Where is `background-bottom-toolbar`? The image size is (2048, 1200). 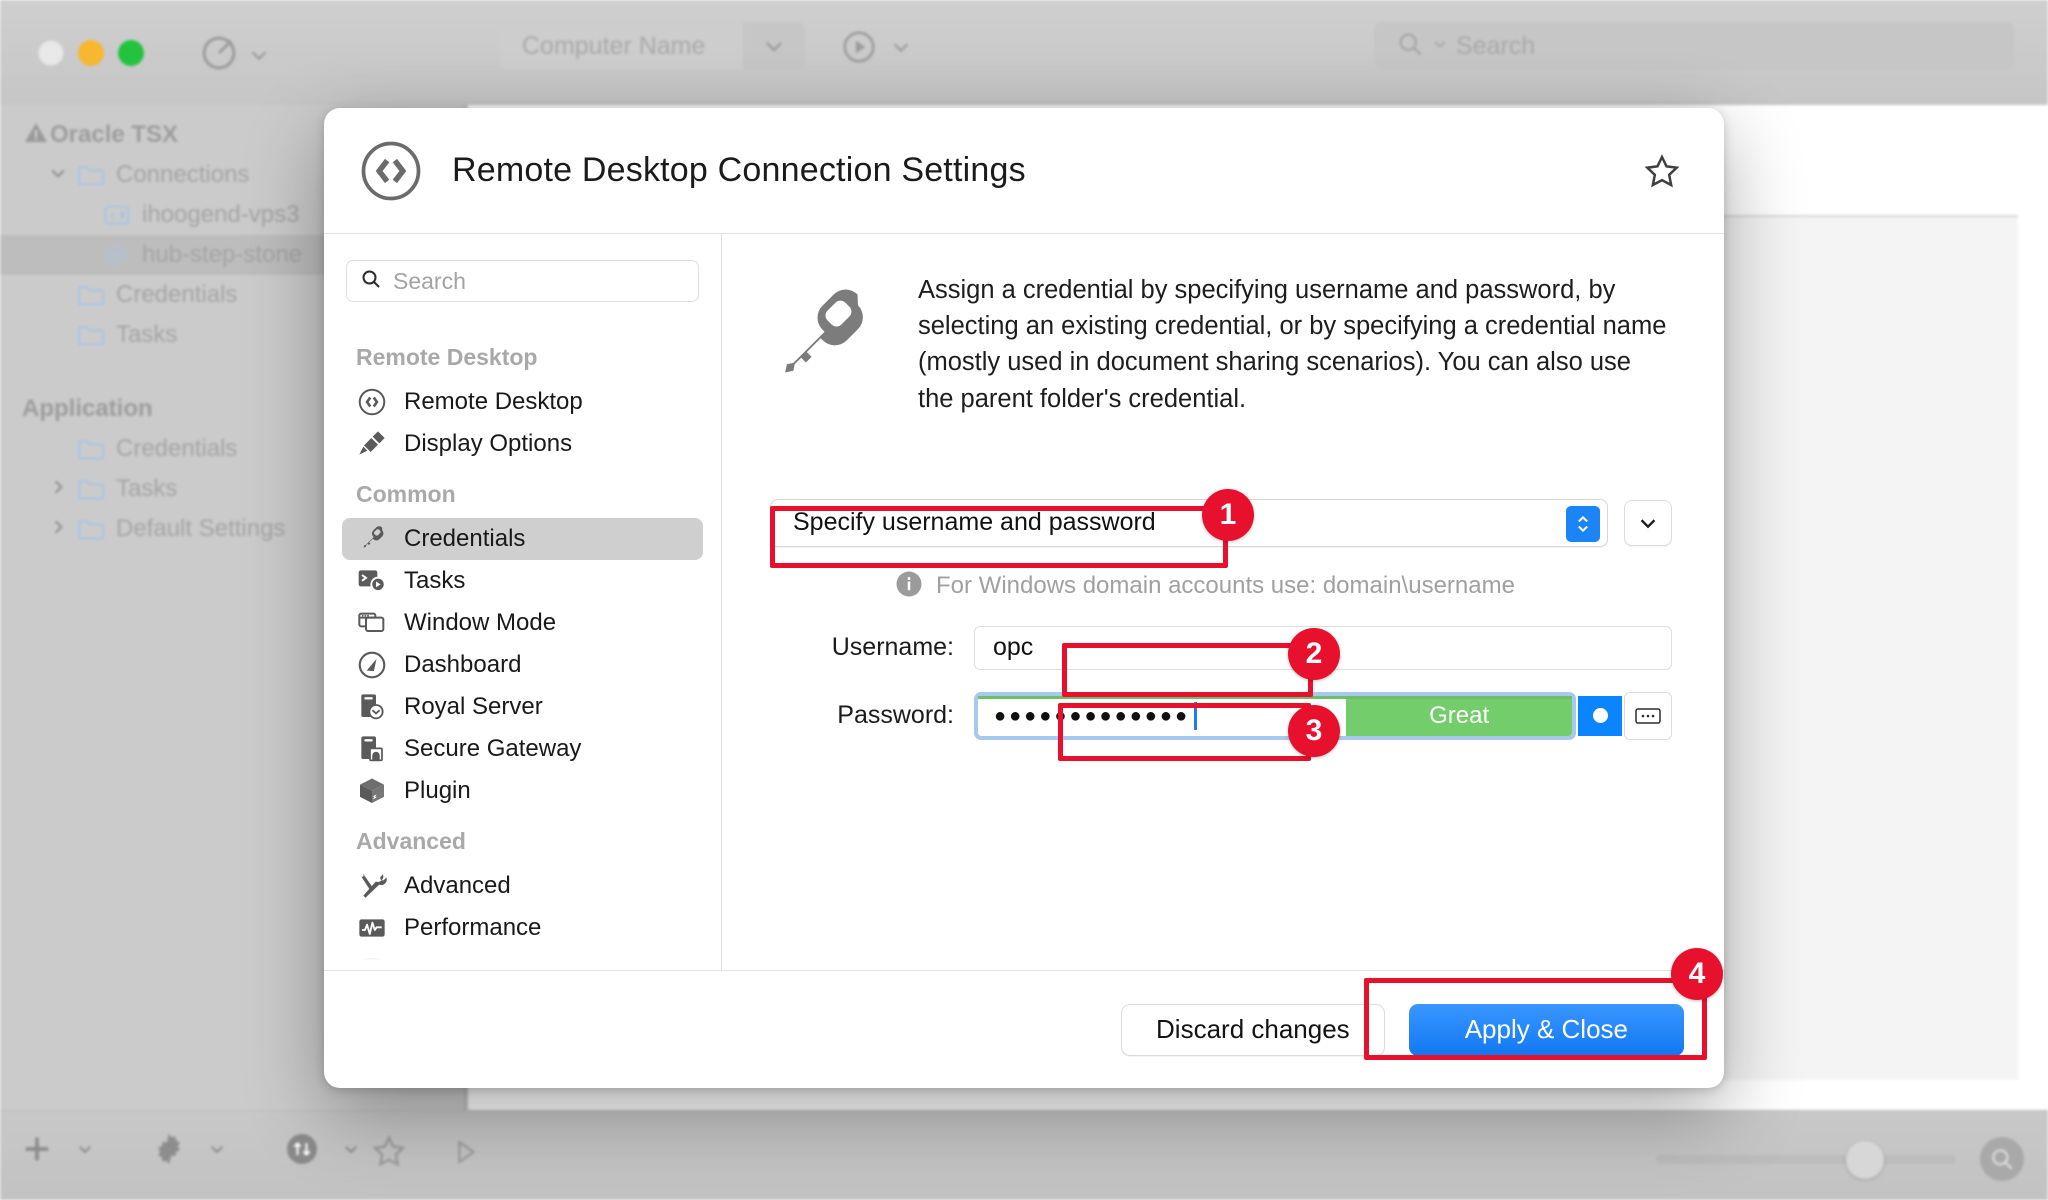 background-bottom-toolbar is located at coordinates (1024, 1155).